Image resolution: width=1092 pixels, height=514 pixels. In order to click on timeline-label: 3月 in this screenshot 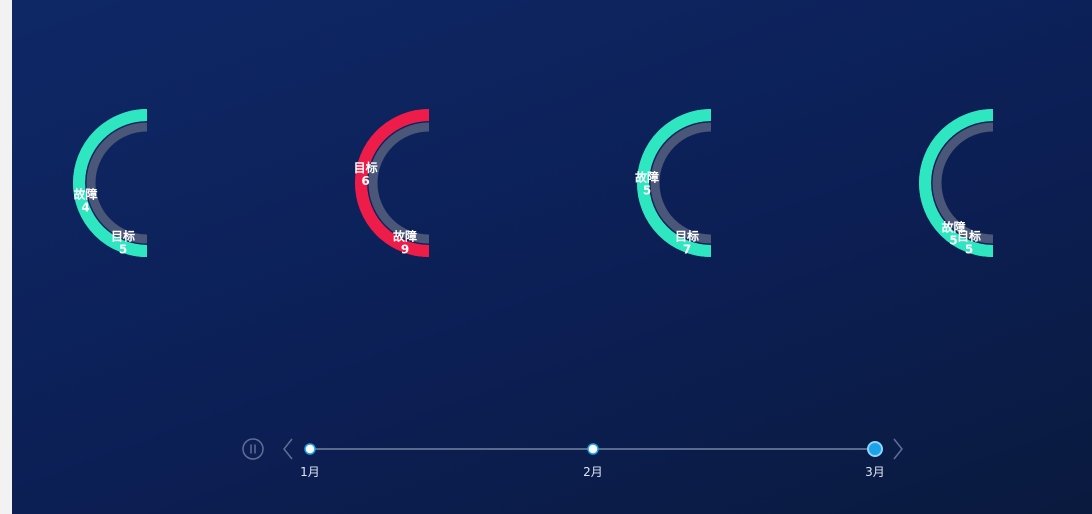, I will do `click(875, 471)`.